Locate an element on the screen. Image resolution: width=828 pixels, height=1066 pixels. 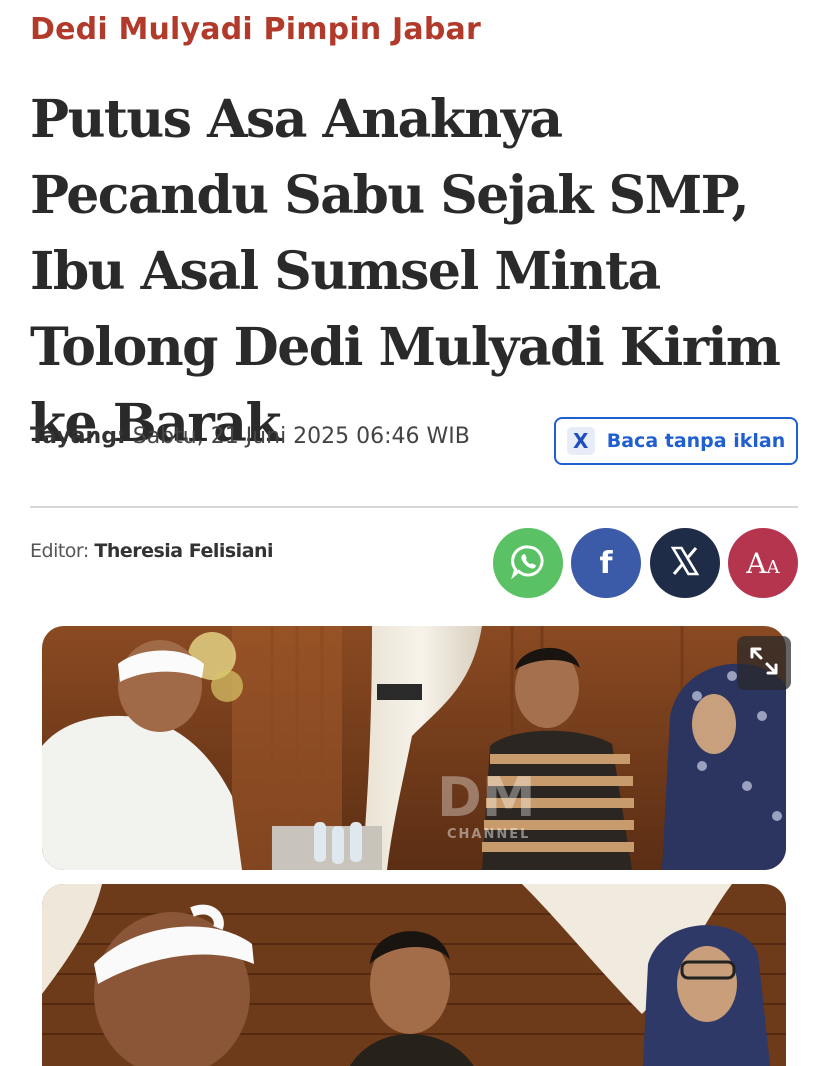
share-facebook-button: f is located at coordinates (606, 563).